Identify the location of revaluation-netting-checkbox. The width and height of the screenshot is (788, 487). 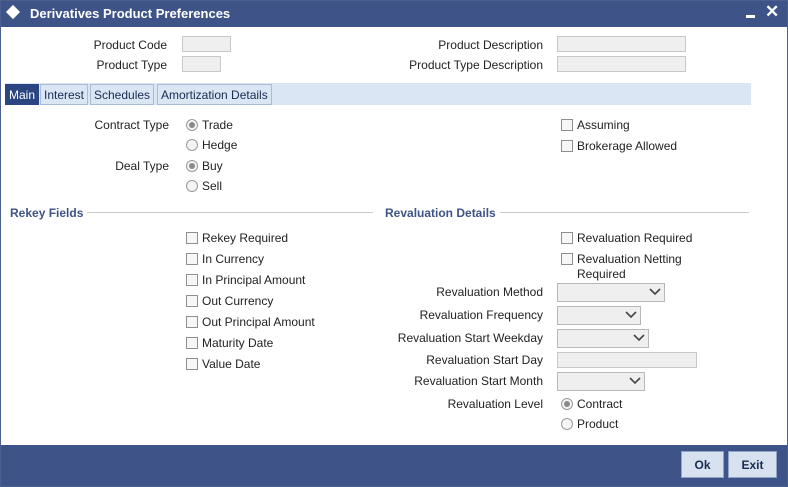
(567, 259).